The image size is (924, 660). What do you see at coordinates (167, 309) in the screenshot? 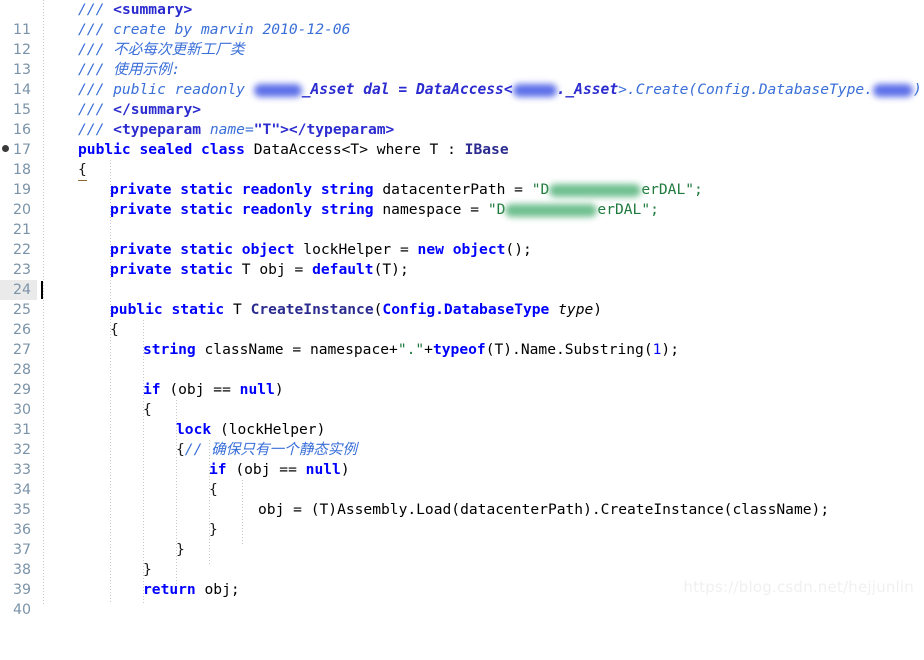
I see `modifier-keywords: public static` at bounding box center [167, 309].